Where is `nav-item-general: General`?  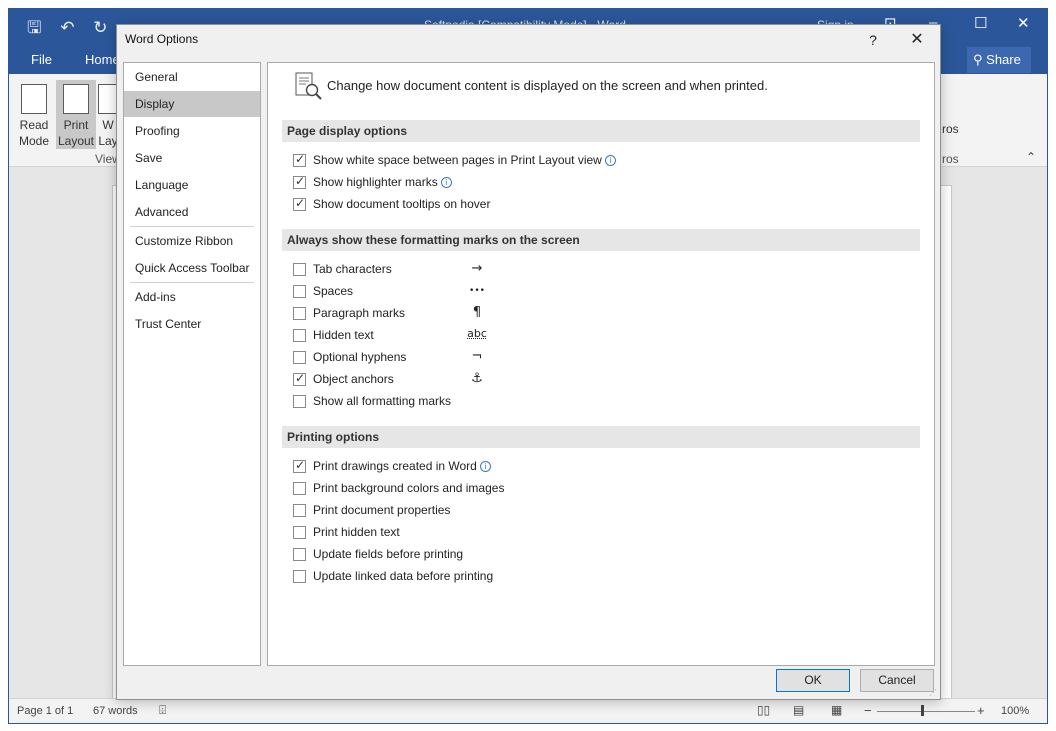 nav-item-general: General is located at coordinates (192, 77).